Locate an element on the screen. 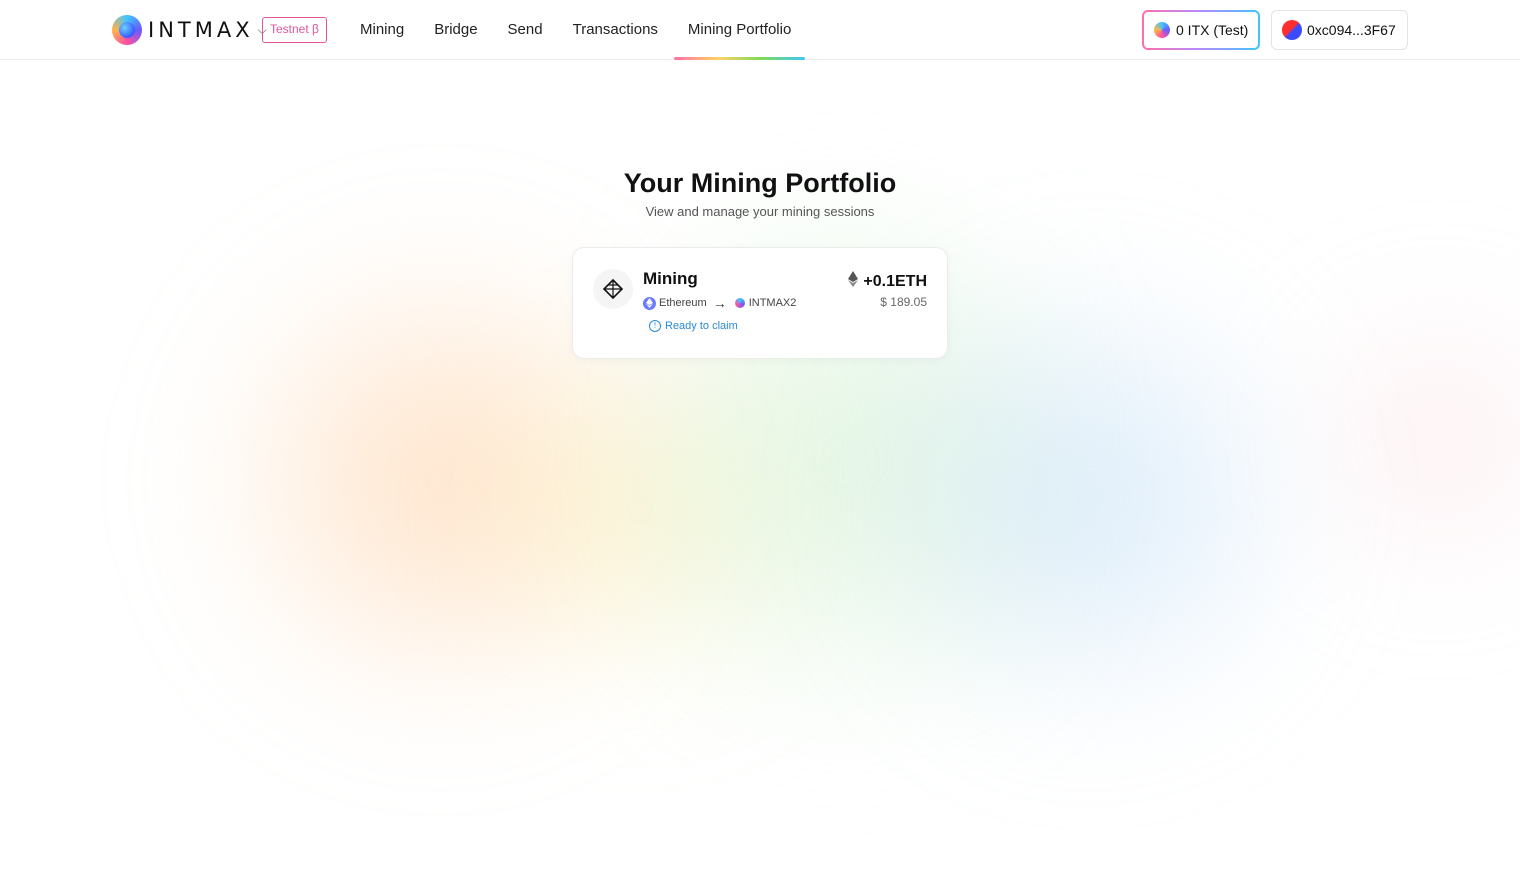 Image resolution: width=1520 pixels, height=876 pixels. eth-icon is located at coordinates (853, 281).